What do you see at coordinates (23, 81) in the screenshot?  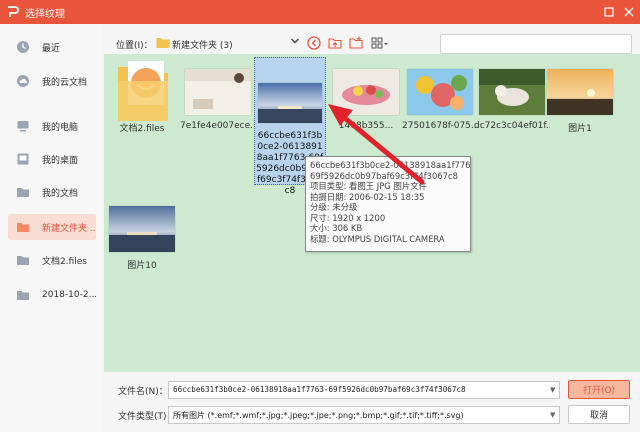 I see `cloud-icon` at bounding box center [23, 81].